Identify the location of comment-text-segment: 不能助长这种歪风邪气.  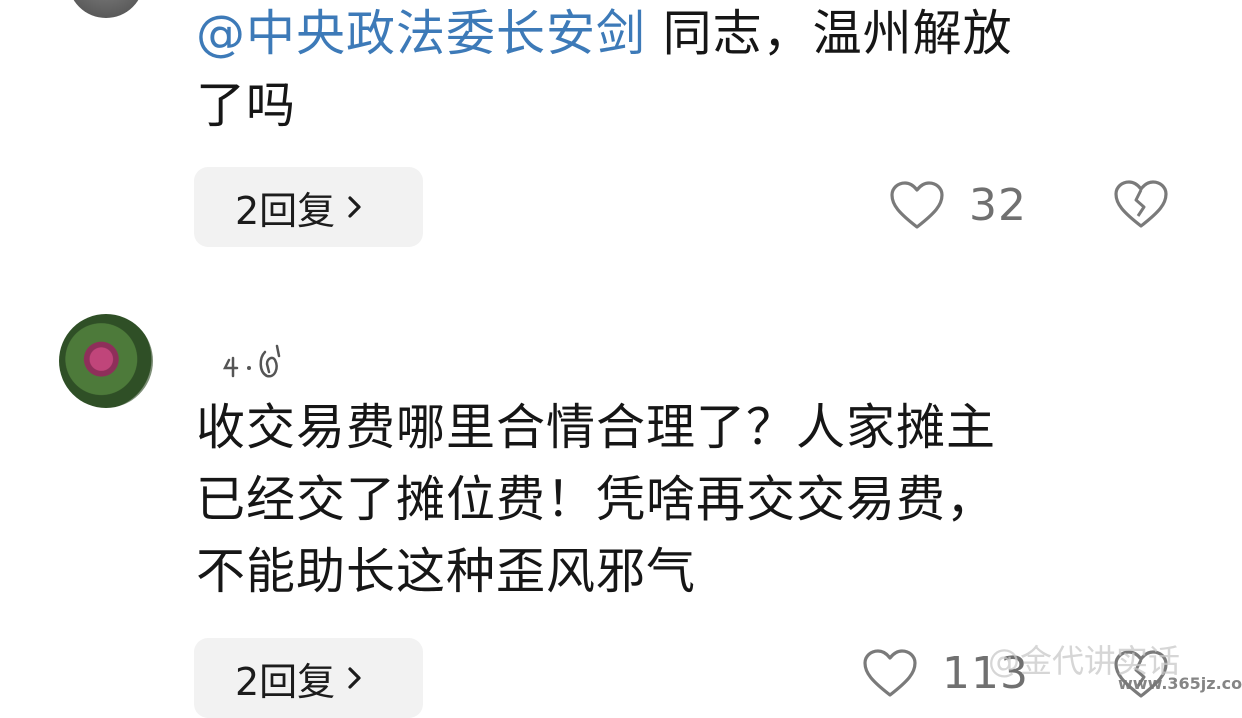
(446, 571).